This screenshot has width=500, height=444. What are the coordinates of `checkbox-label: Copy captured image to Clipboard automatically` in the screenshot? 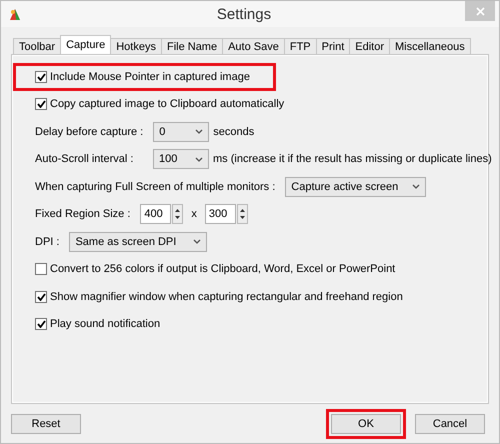 It's located at (167, 104).